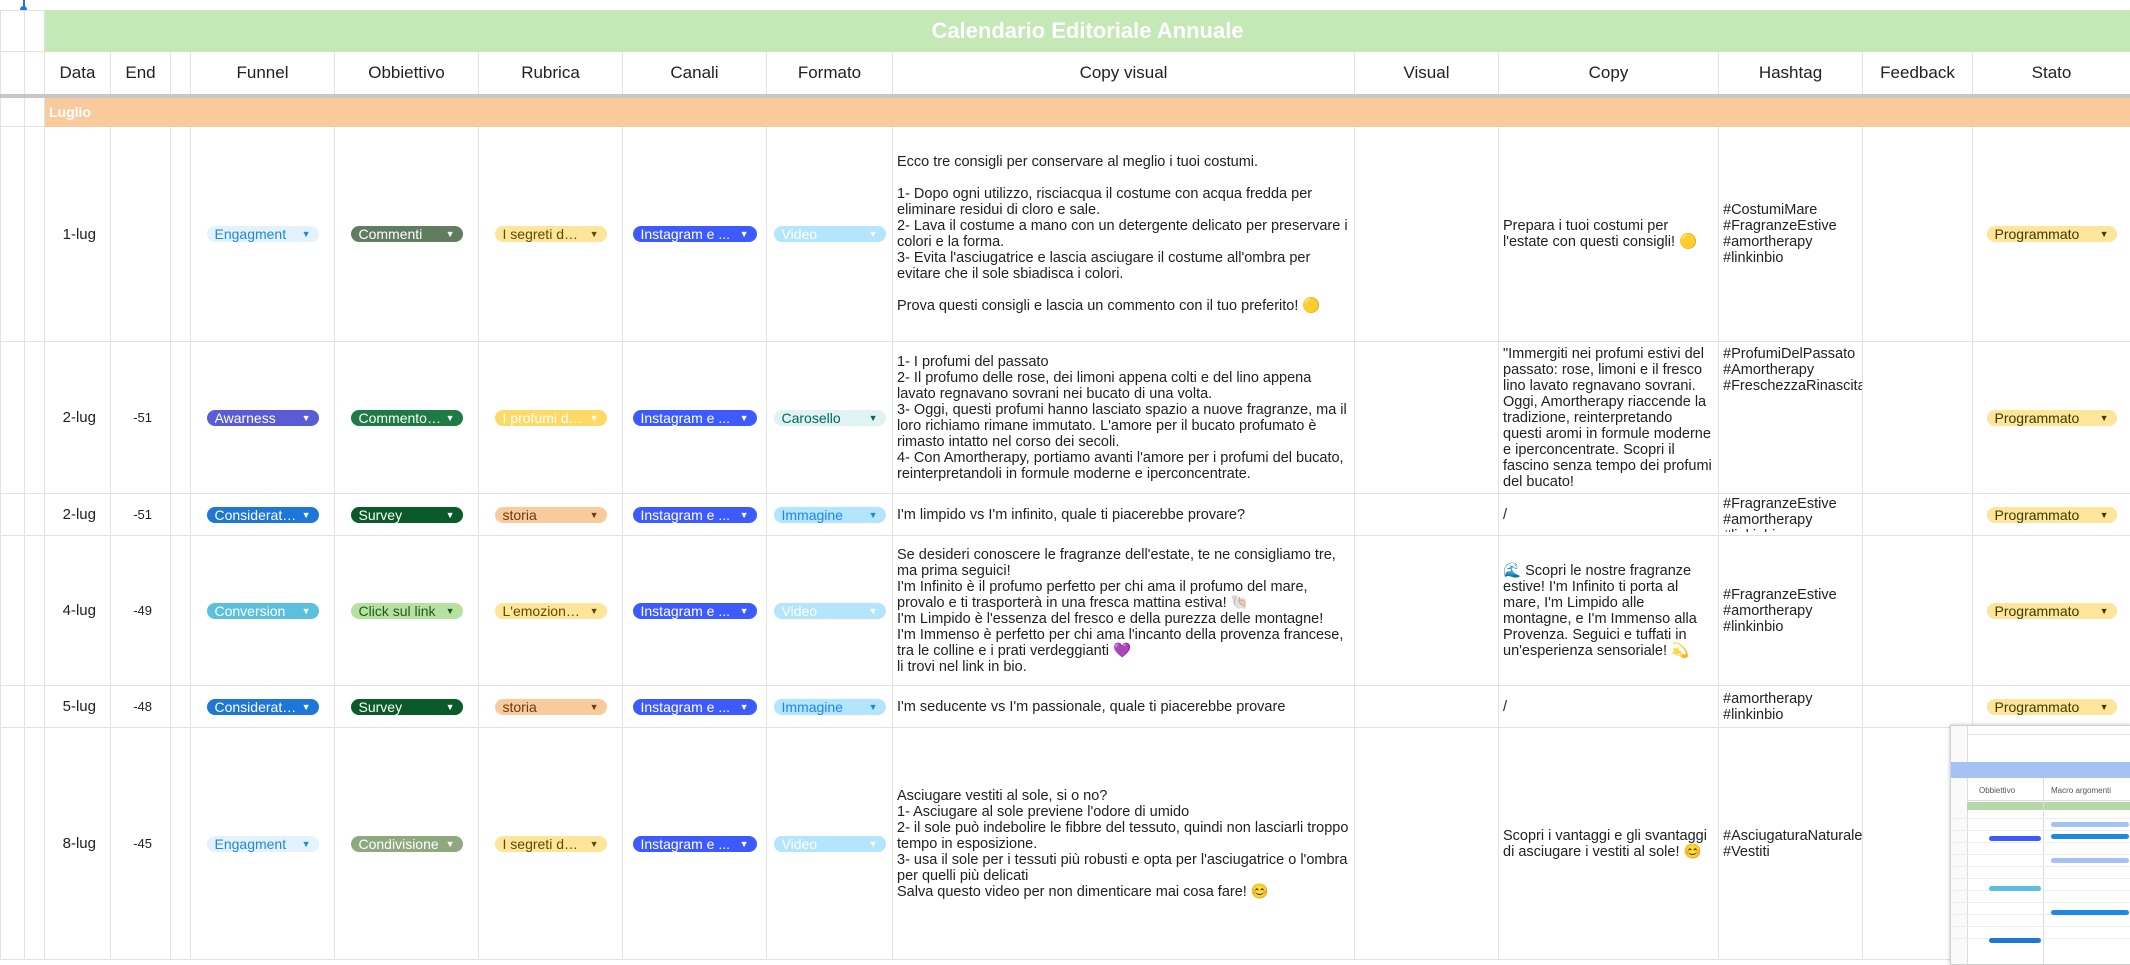 The image size is (2130, 965). Describe the element at coordinates (695, 74) in the screenshot. I see `header-canali: Canali` at that location.